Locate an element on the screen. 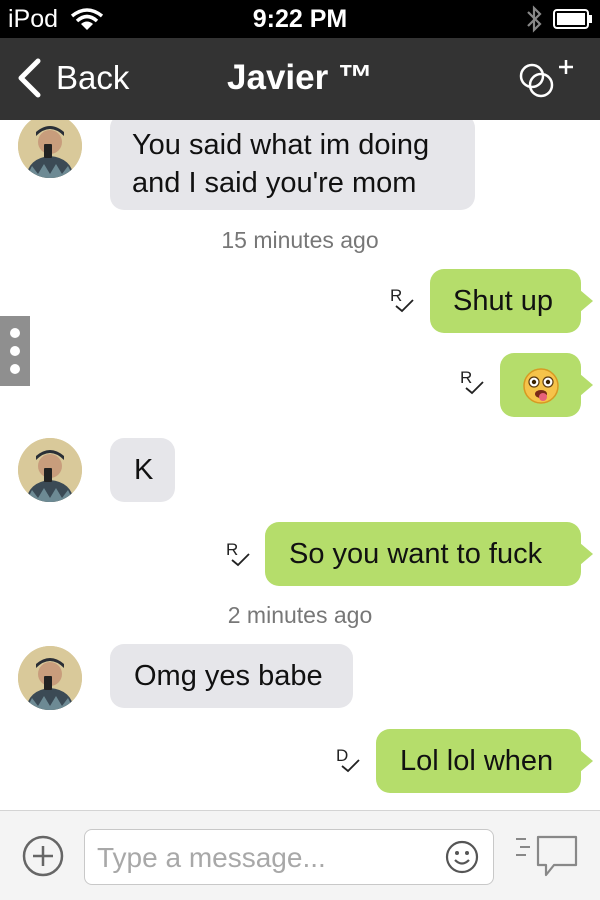  chat-send-icon is located at coordinates (547, 856).